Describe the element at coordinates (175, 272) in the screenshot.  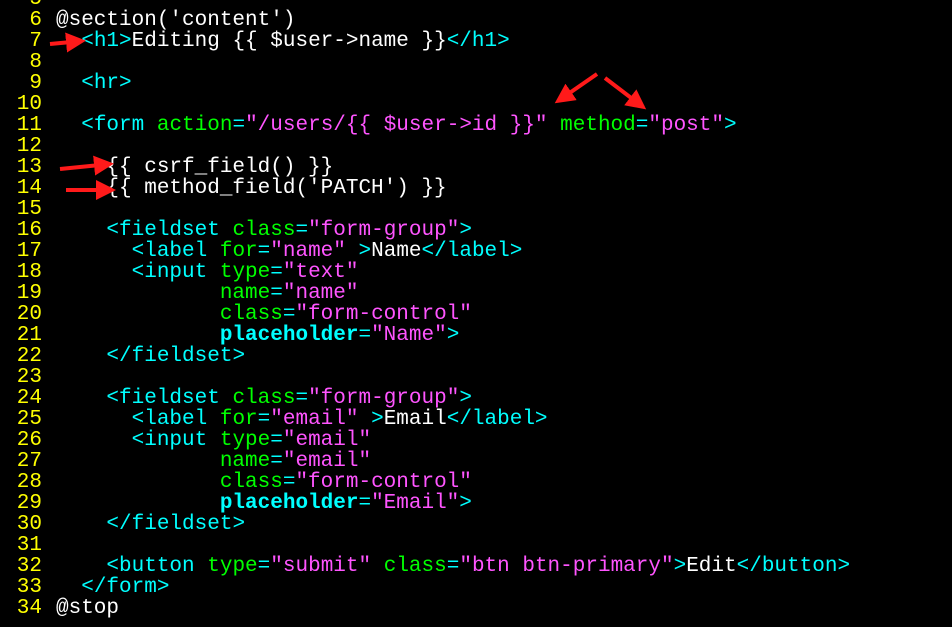
I see `code-token-tag: <input` at that location.